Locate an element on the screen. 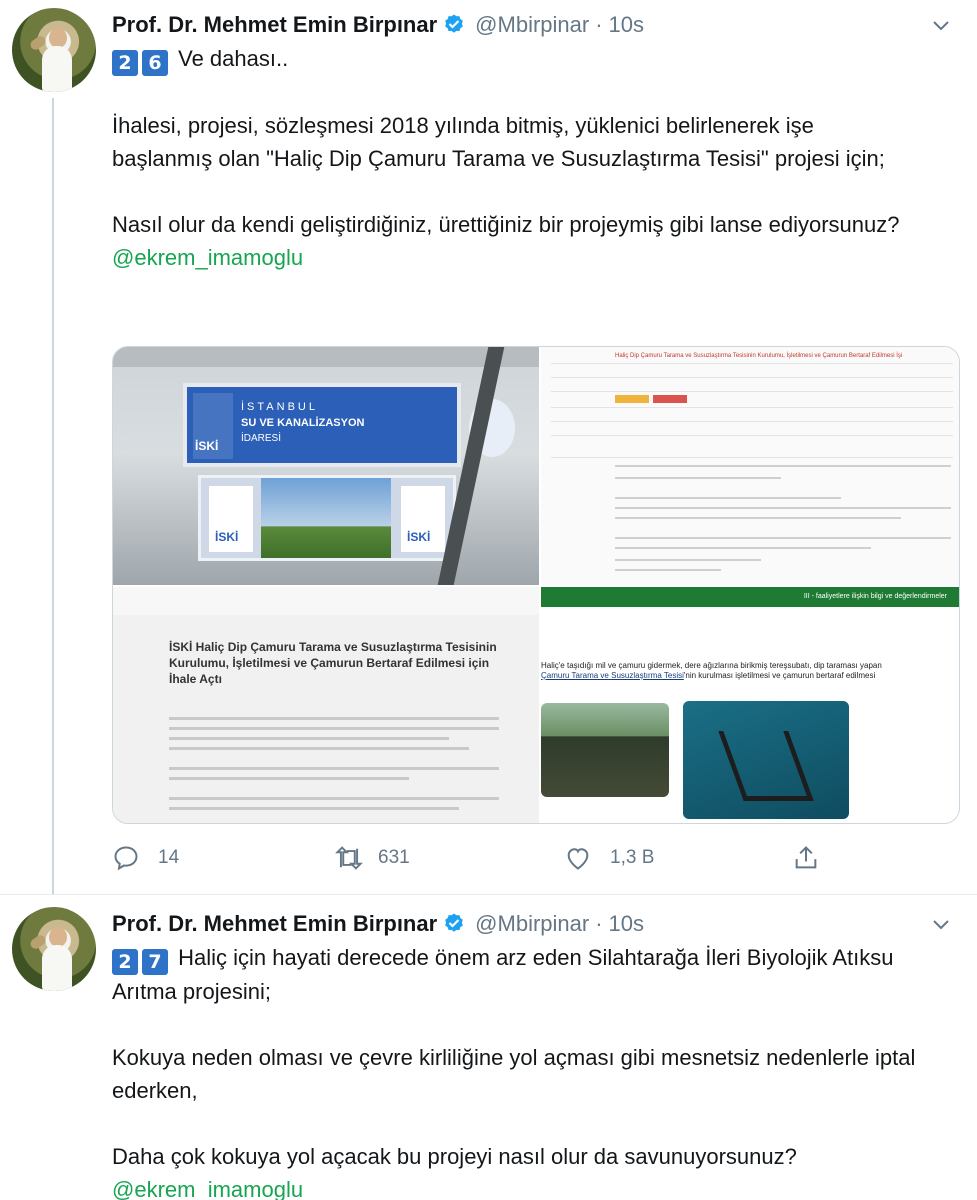 Image resolution: width=977 pixels, height=1200 pixels. billboard: İSKİ İSKİ is located at coordinates (327, 518).